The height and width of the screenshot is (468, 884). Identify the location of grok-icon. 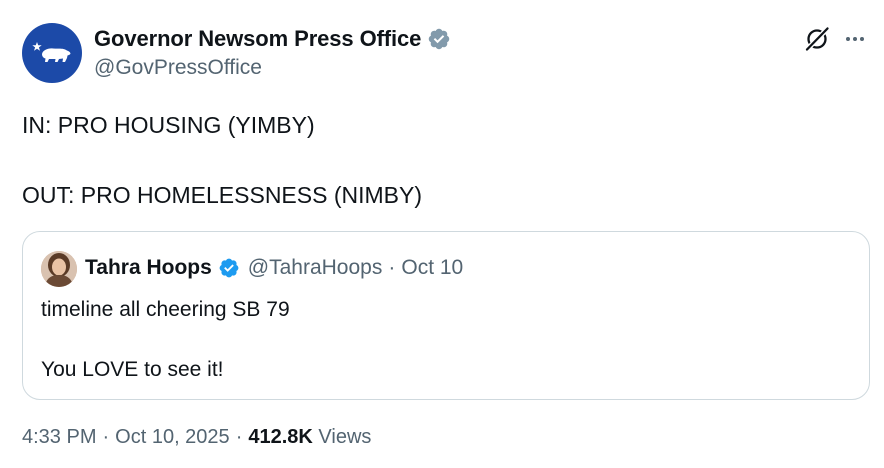
(817, 39).